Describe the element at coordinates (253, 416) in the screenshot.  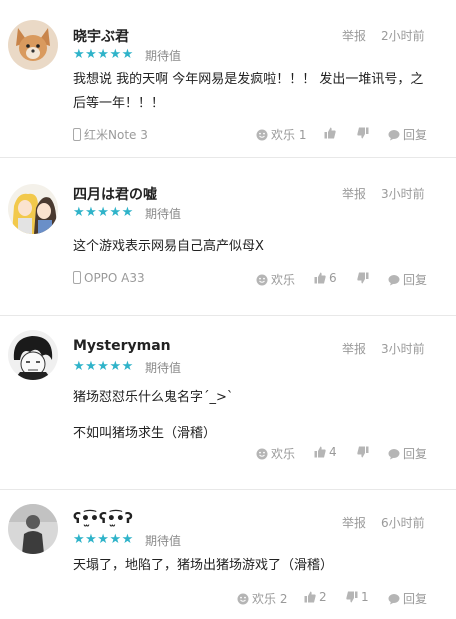
I see `comment-text: 猪场怼怼乐什么鬼名字´_>` 不如叫猪场求生（滑稽）` at that location.